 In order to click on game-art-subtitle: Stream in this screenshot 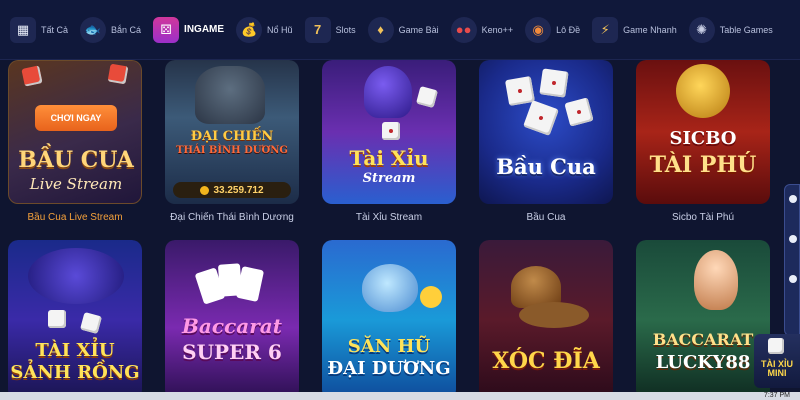, I will do `click(389, 178)`.